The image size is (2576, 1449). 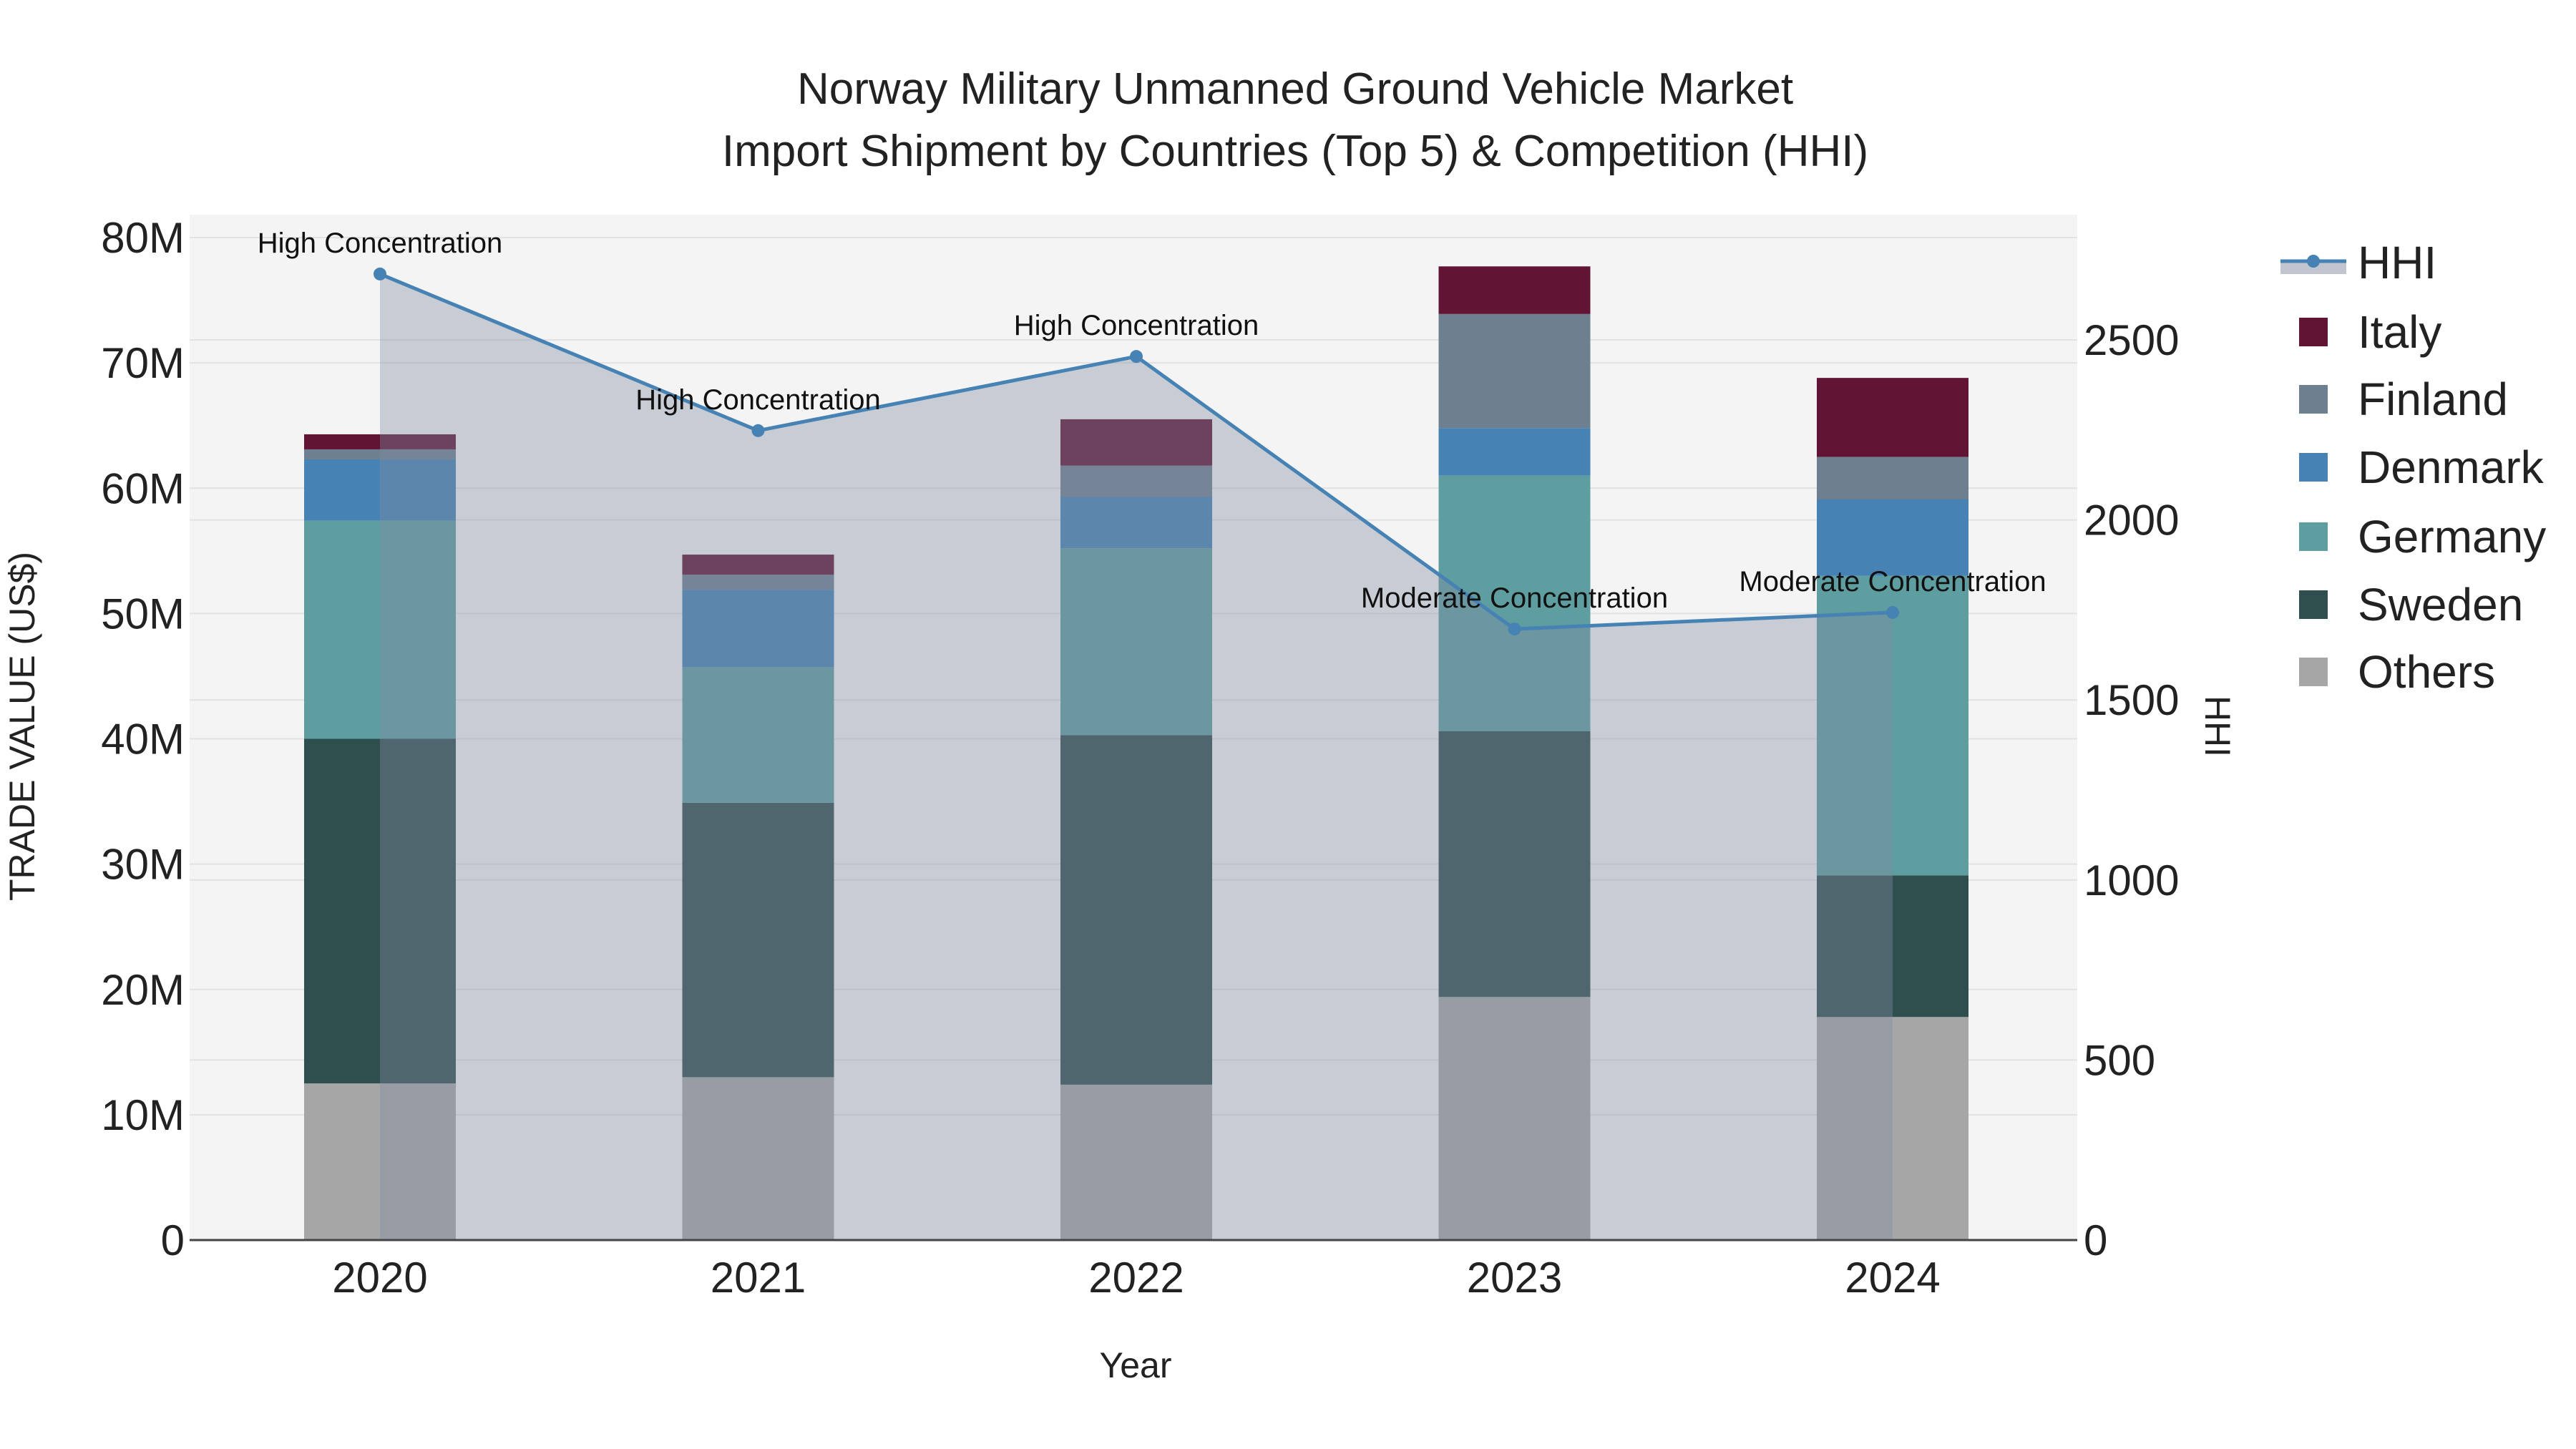 I want to click on hhi-point-2022, so click(x=1136, y=357).